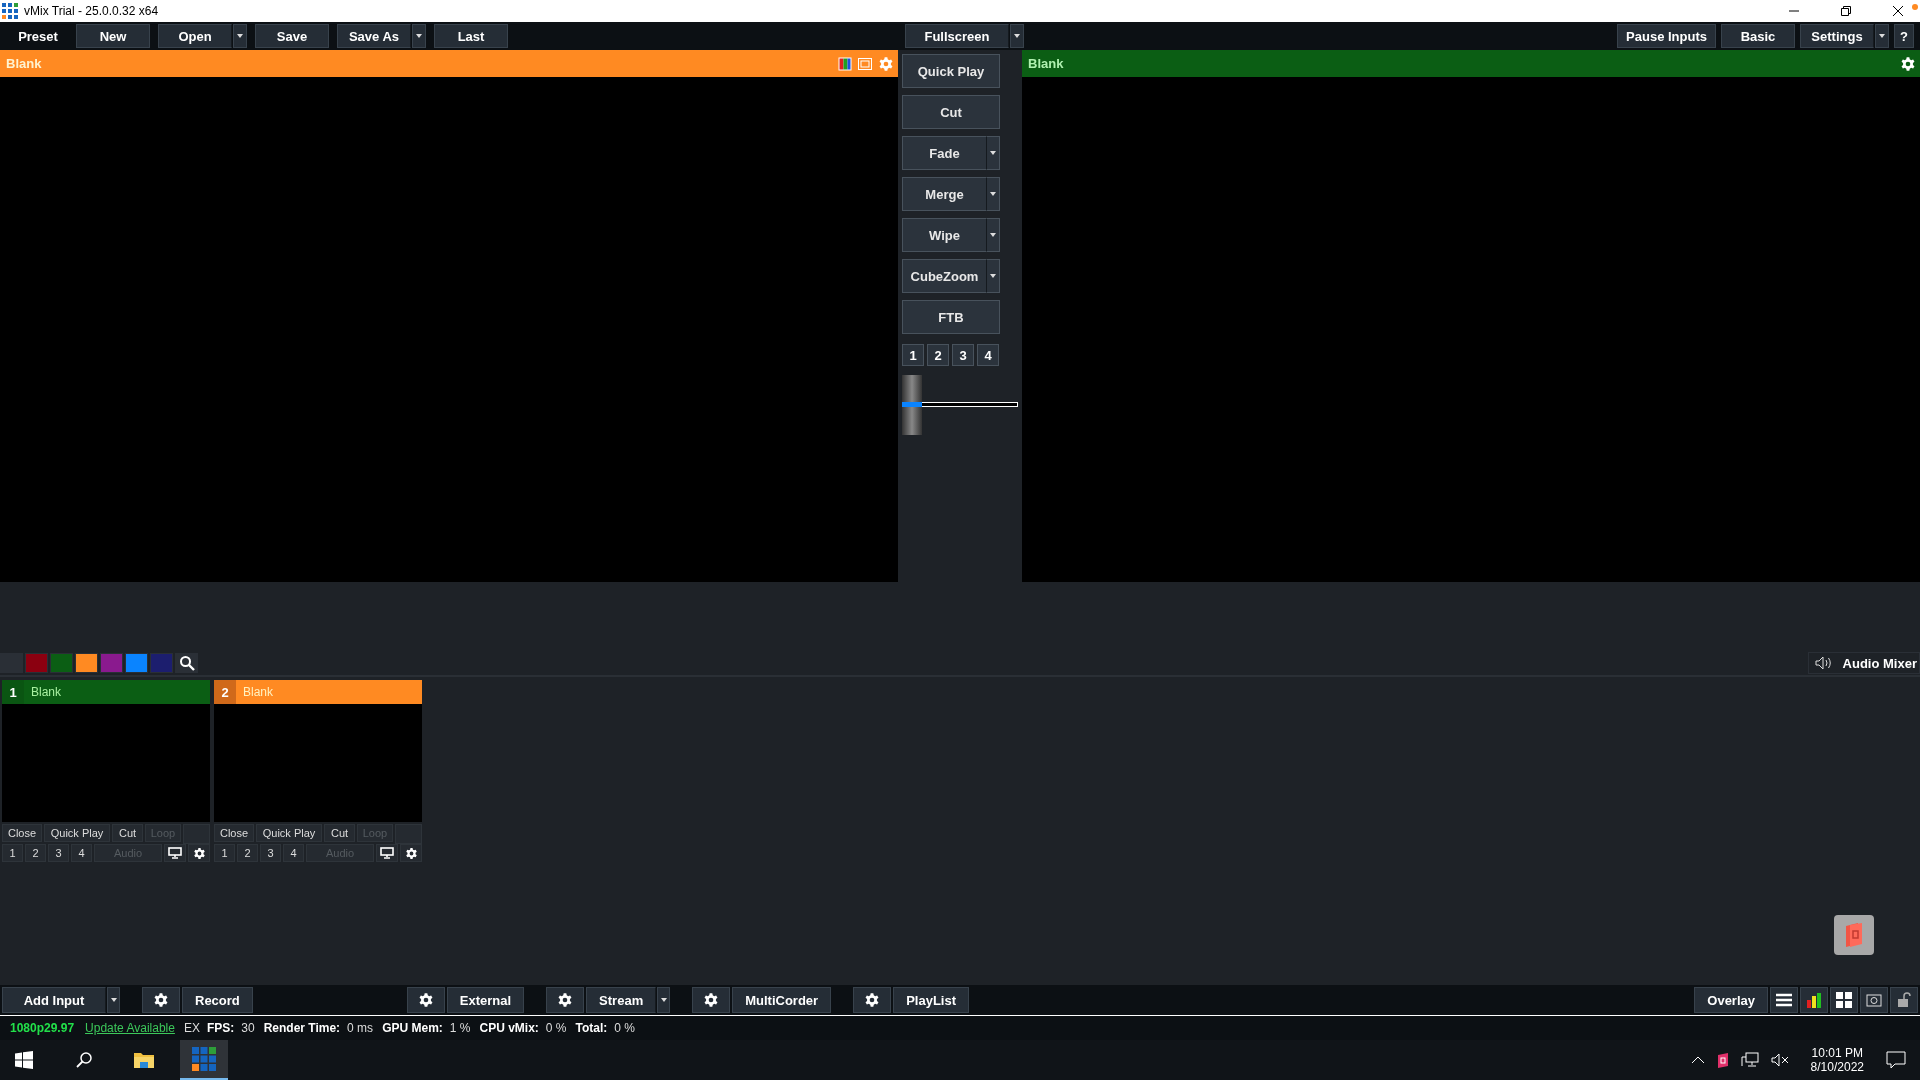 The width and height of the screenshot is (1920, 1080). What do you see at coordinates (485, 1000) in the screenshot?
I see `output-button: External` at bounding box center [485, 1000].